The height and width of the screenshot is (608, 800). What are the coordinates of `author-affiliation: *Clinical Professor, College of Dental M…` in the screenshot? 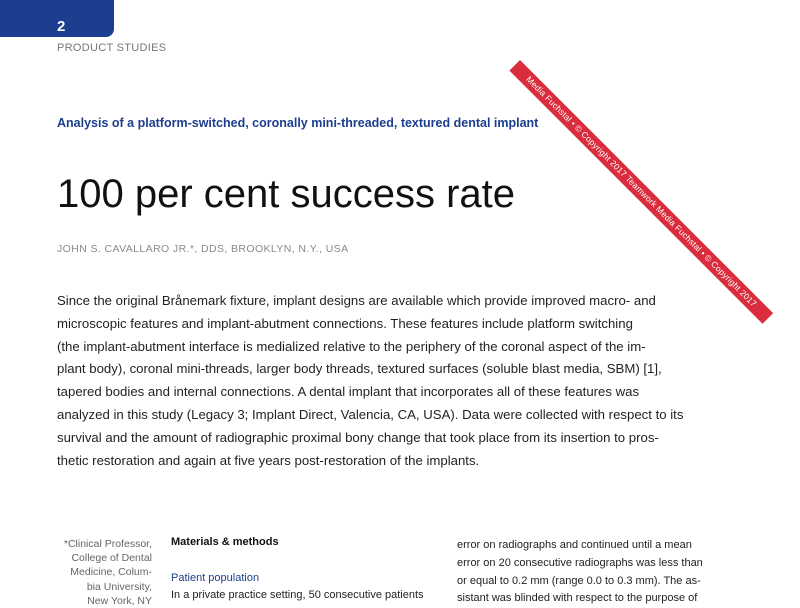 It's located at (104, 572).